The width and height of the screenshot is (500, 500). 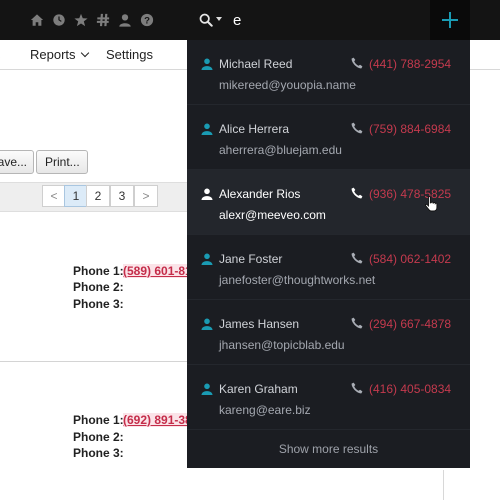 What do you see at coordinates (328, 449) in the screenshot?
I see `show-more-results-button: Show more results` at bounding box center [328, 449].